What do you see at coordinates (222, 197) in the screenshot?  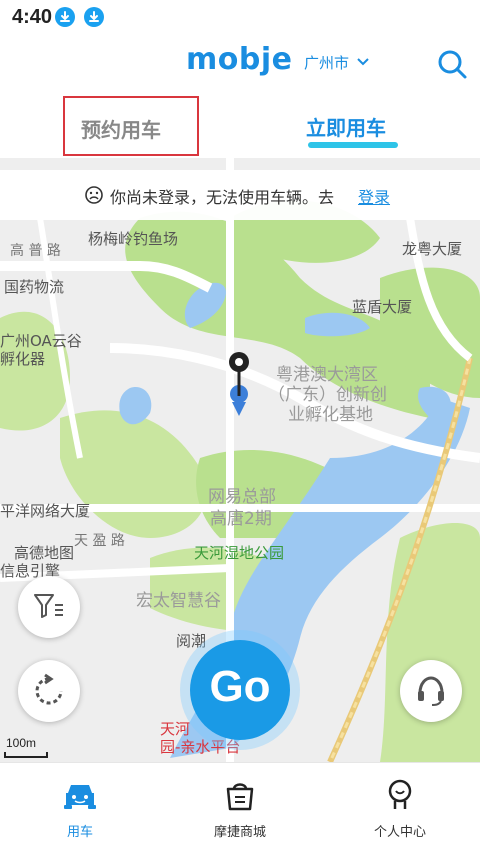 I see `login-message: 你尚未登录，无法使用车辆。去` at bounding box center [222, 197].